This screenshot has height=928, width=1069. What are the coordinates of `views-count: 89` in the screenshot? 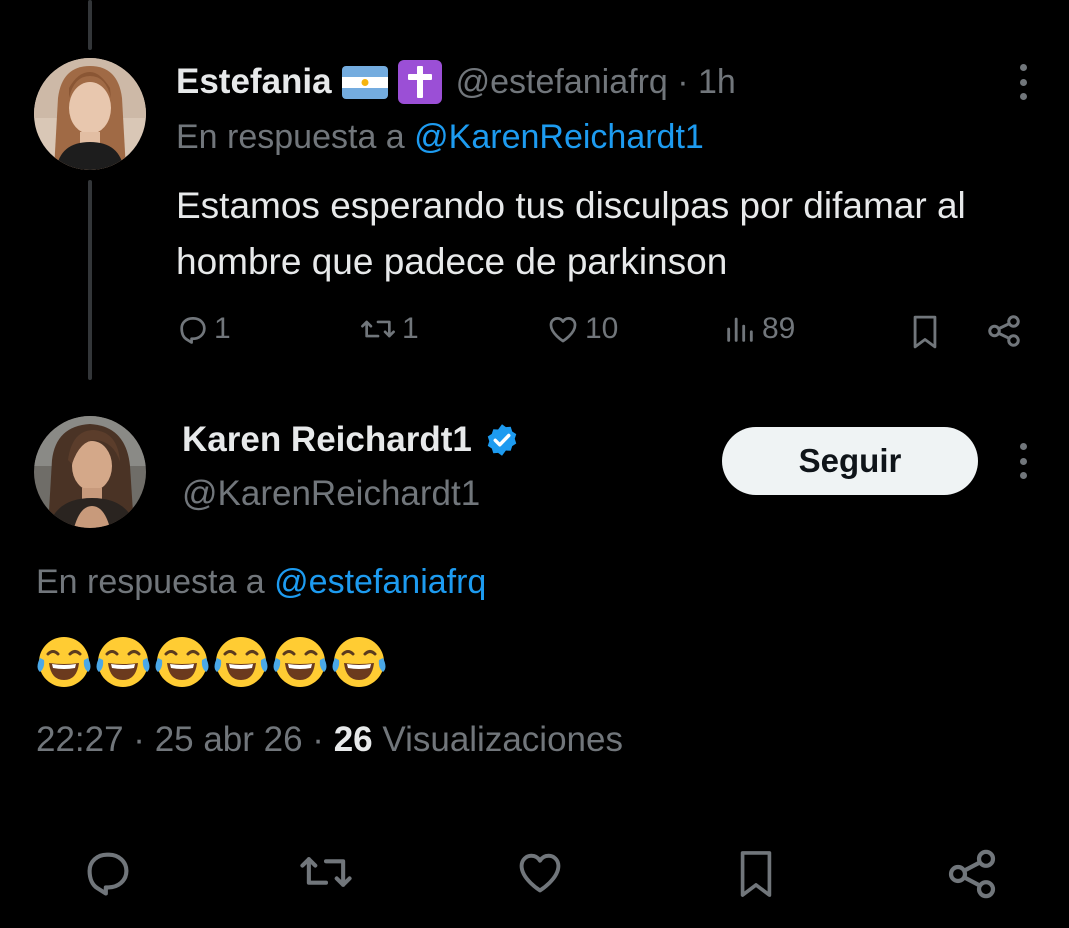 It's located at (779, 328).